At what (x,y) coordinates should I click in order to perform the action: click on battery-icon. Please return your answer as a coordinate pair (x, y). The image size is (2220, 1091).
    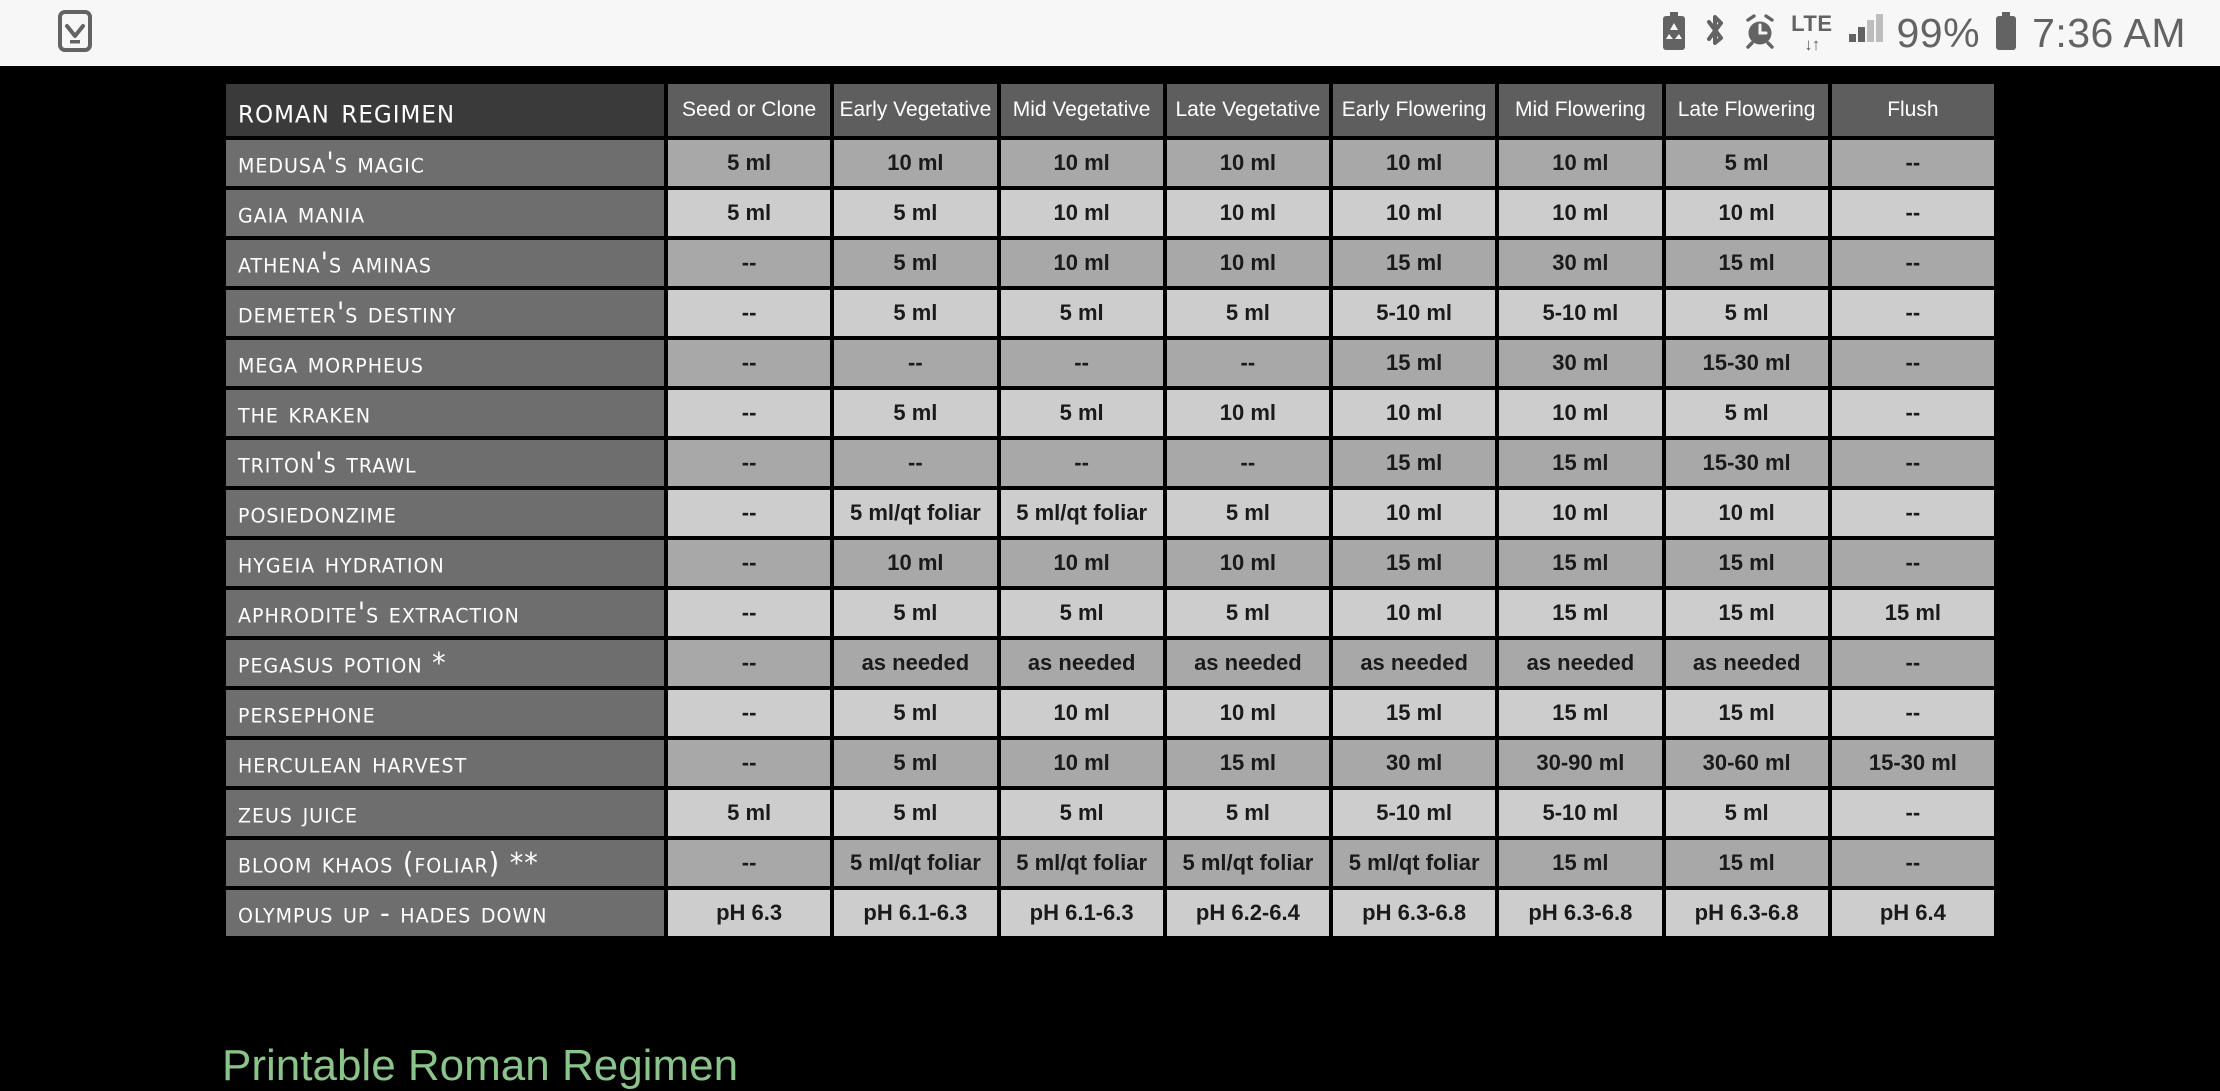
    Looking at the image, I should click on (2006, 33).